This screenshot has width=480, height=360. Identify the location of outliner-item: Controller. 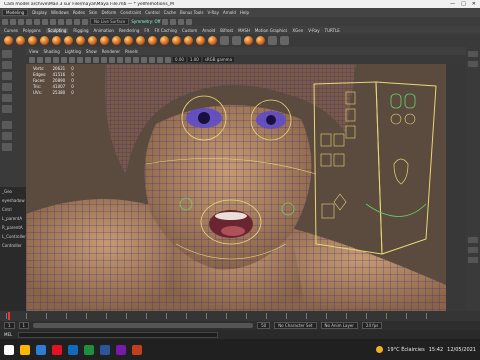
(13, 245).